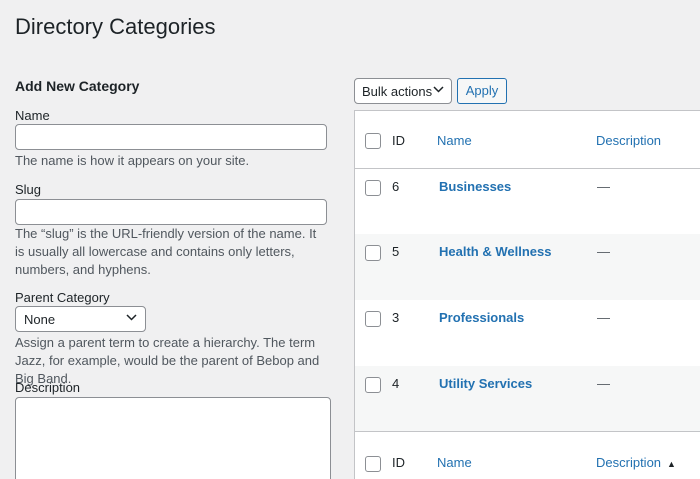 This screenshot has height=479, width=700. I want to click on sort-ascending-icon: ▲, so click(671, 464).